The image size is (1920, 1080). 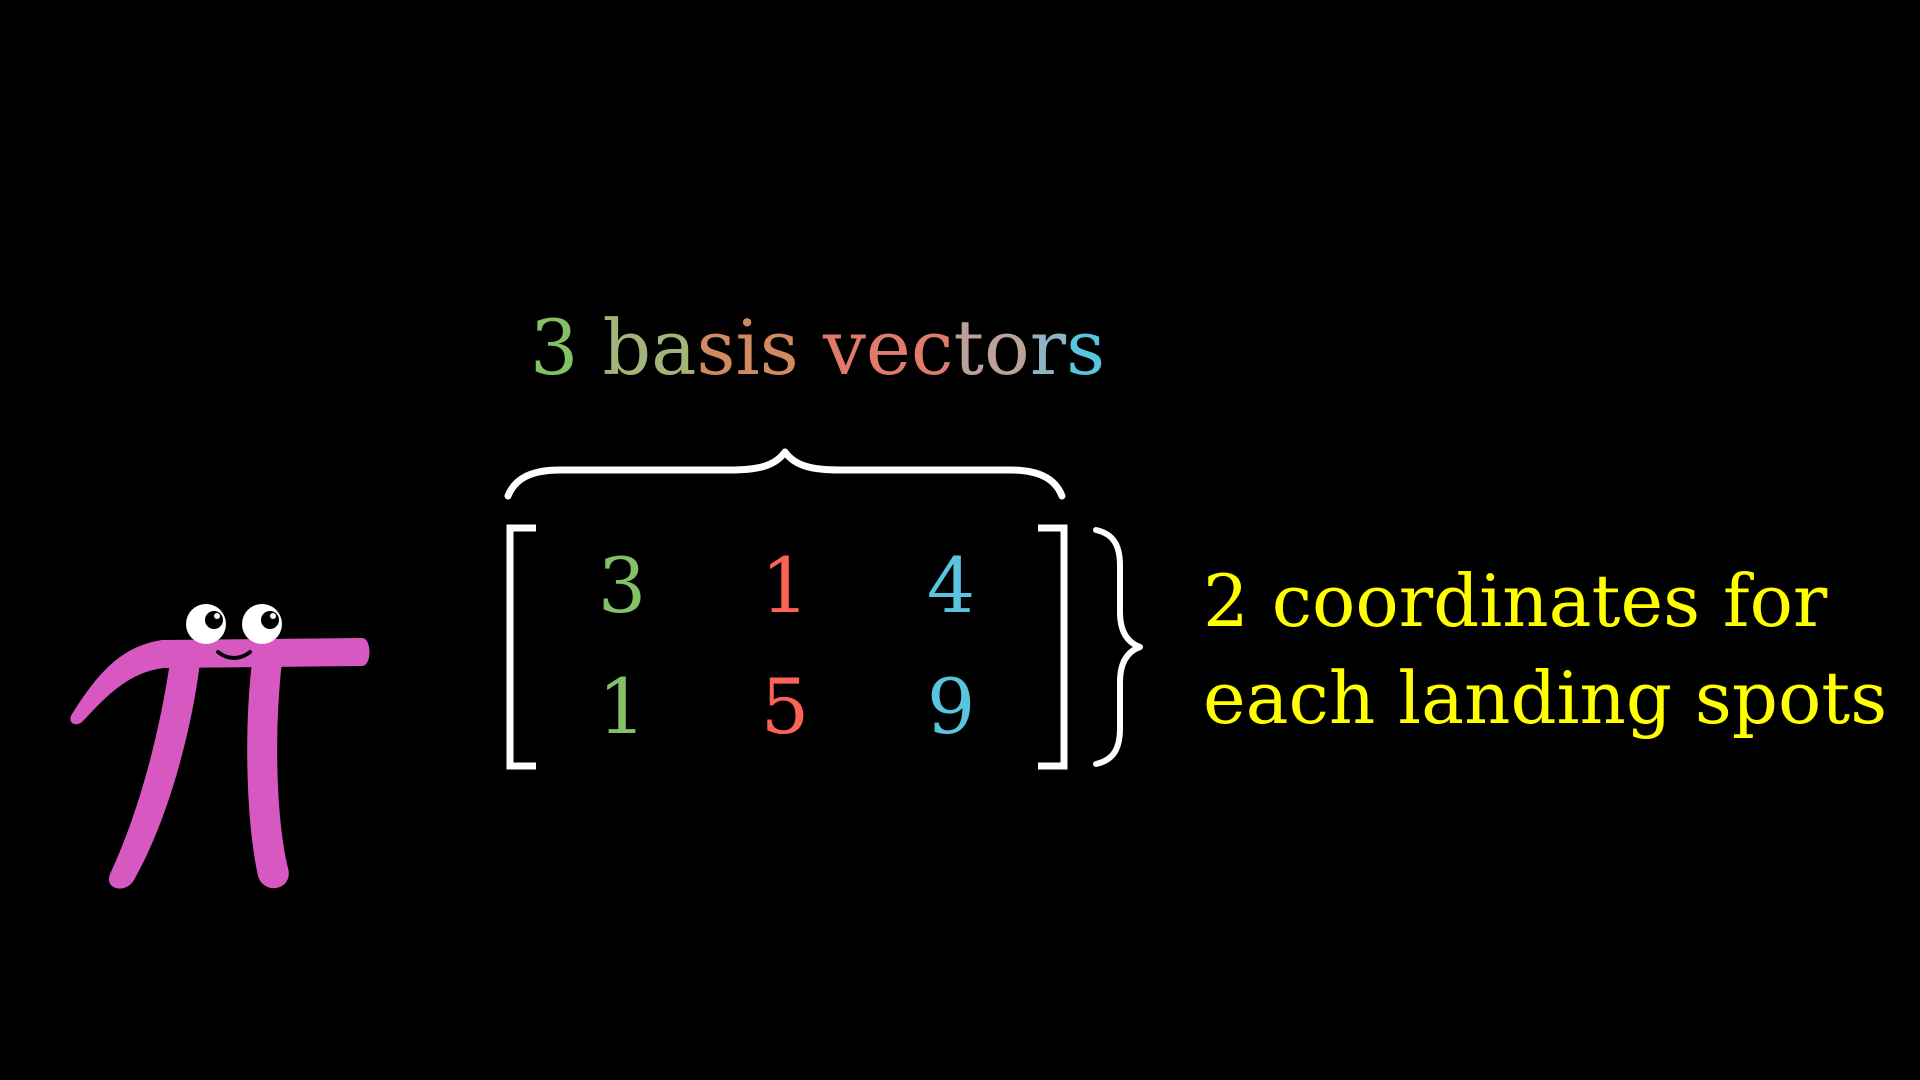 I want to click on landing-spots-label: 2 coordinates for each landing spots, so click(x=1545, y=650).